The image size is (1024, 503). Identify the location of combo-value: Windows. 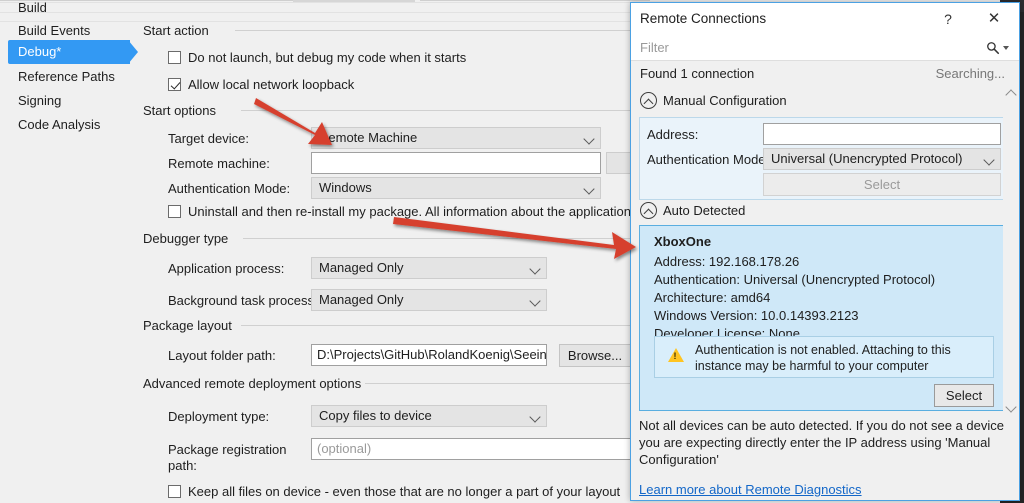
(345, 187).